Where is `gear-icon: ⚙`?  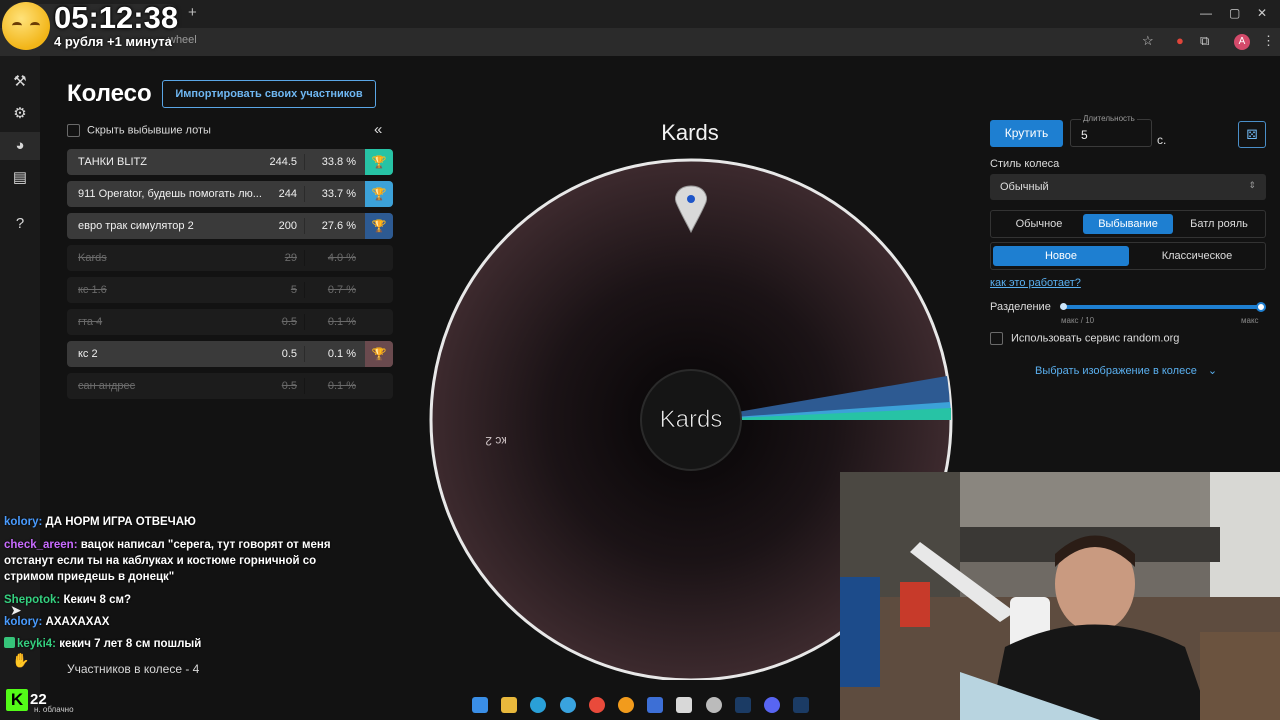
gear-icon: ⚙ is located at coordinates (20, 114).